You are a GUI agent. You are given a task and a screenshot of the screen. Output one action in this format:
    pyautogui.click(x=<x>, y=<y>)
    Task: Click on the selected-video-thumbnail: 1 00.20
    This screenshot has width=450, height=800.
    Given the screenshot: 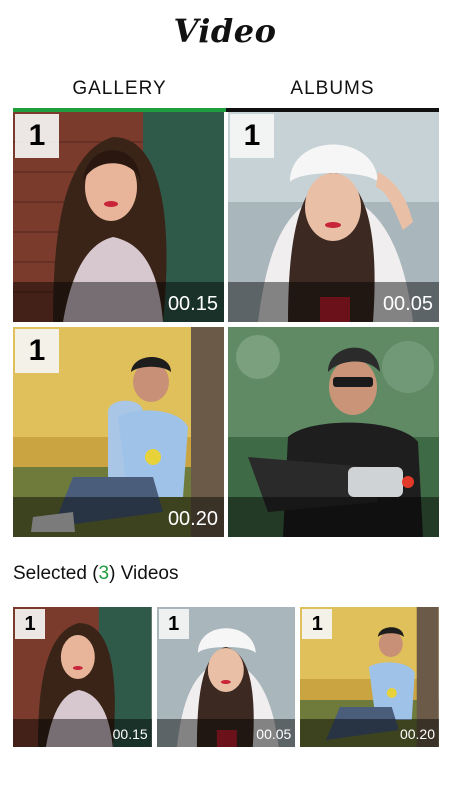 What is the action you would take?
    pyautogui.click(x=370, y=677)
    